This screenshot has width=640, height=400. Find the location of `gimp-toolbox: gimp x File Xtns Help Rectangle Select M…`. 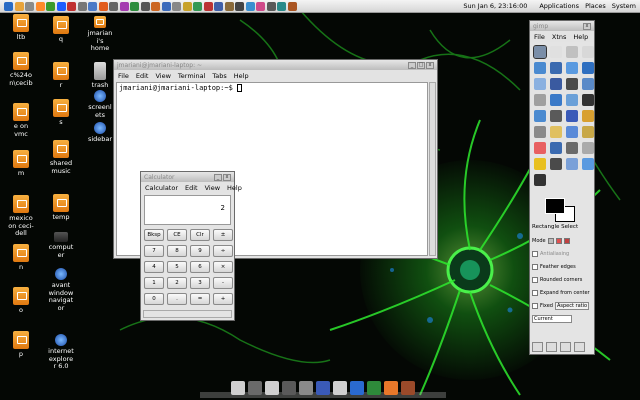

gimp-toolbox: gimp x File Xtns Help Rectangle Select M… is located at coordinates (562, 187).